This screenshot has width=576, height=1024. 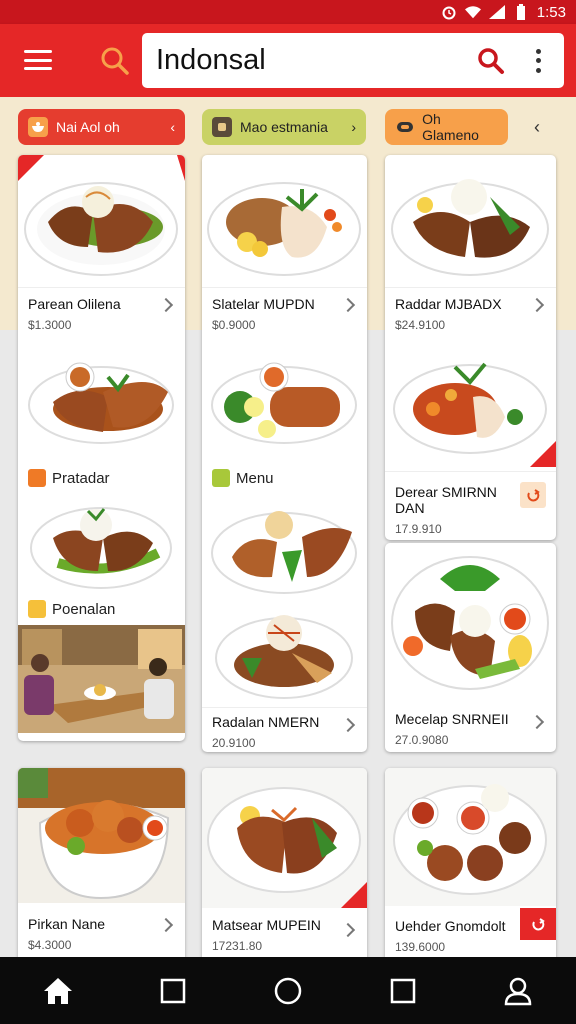 What do you see at coordinates (266, 925) in the screenshot?
I see `dish-name: Matsear MUPEIN` at bounding box center [266, 925].